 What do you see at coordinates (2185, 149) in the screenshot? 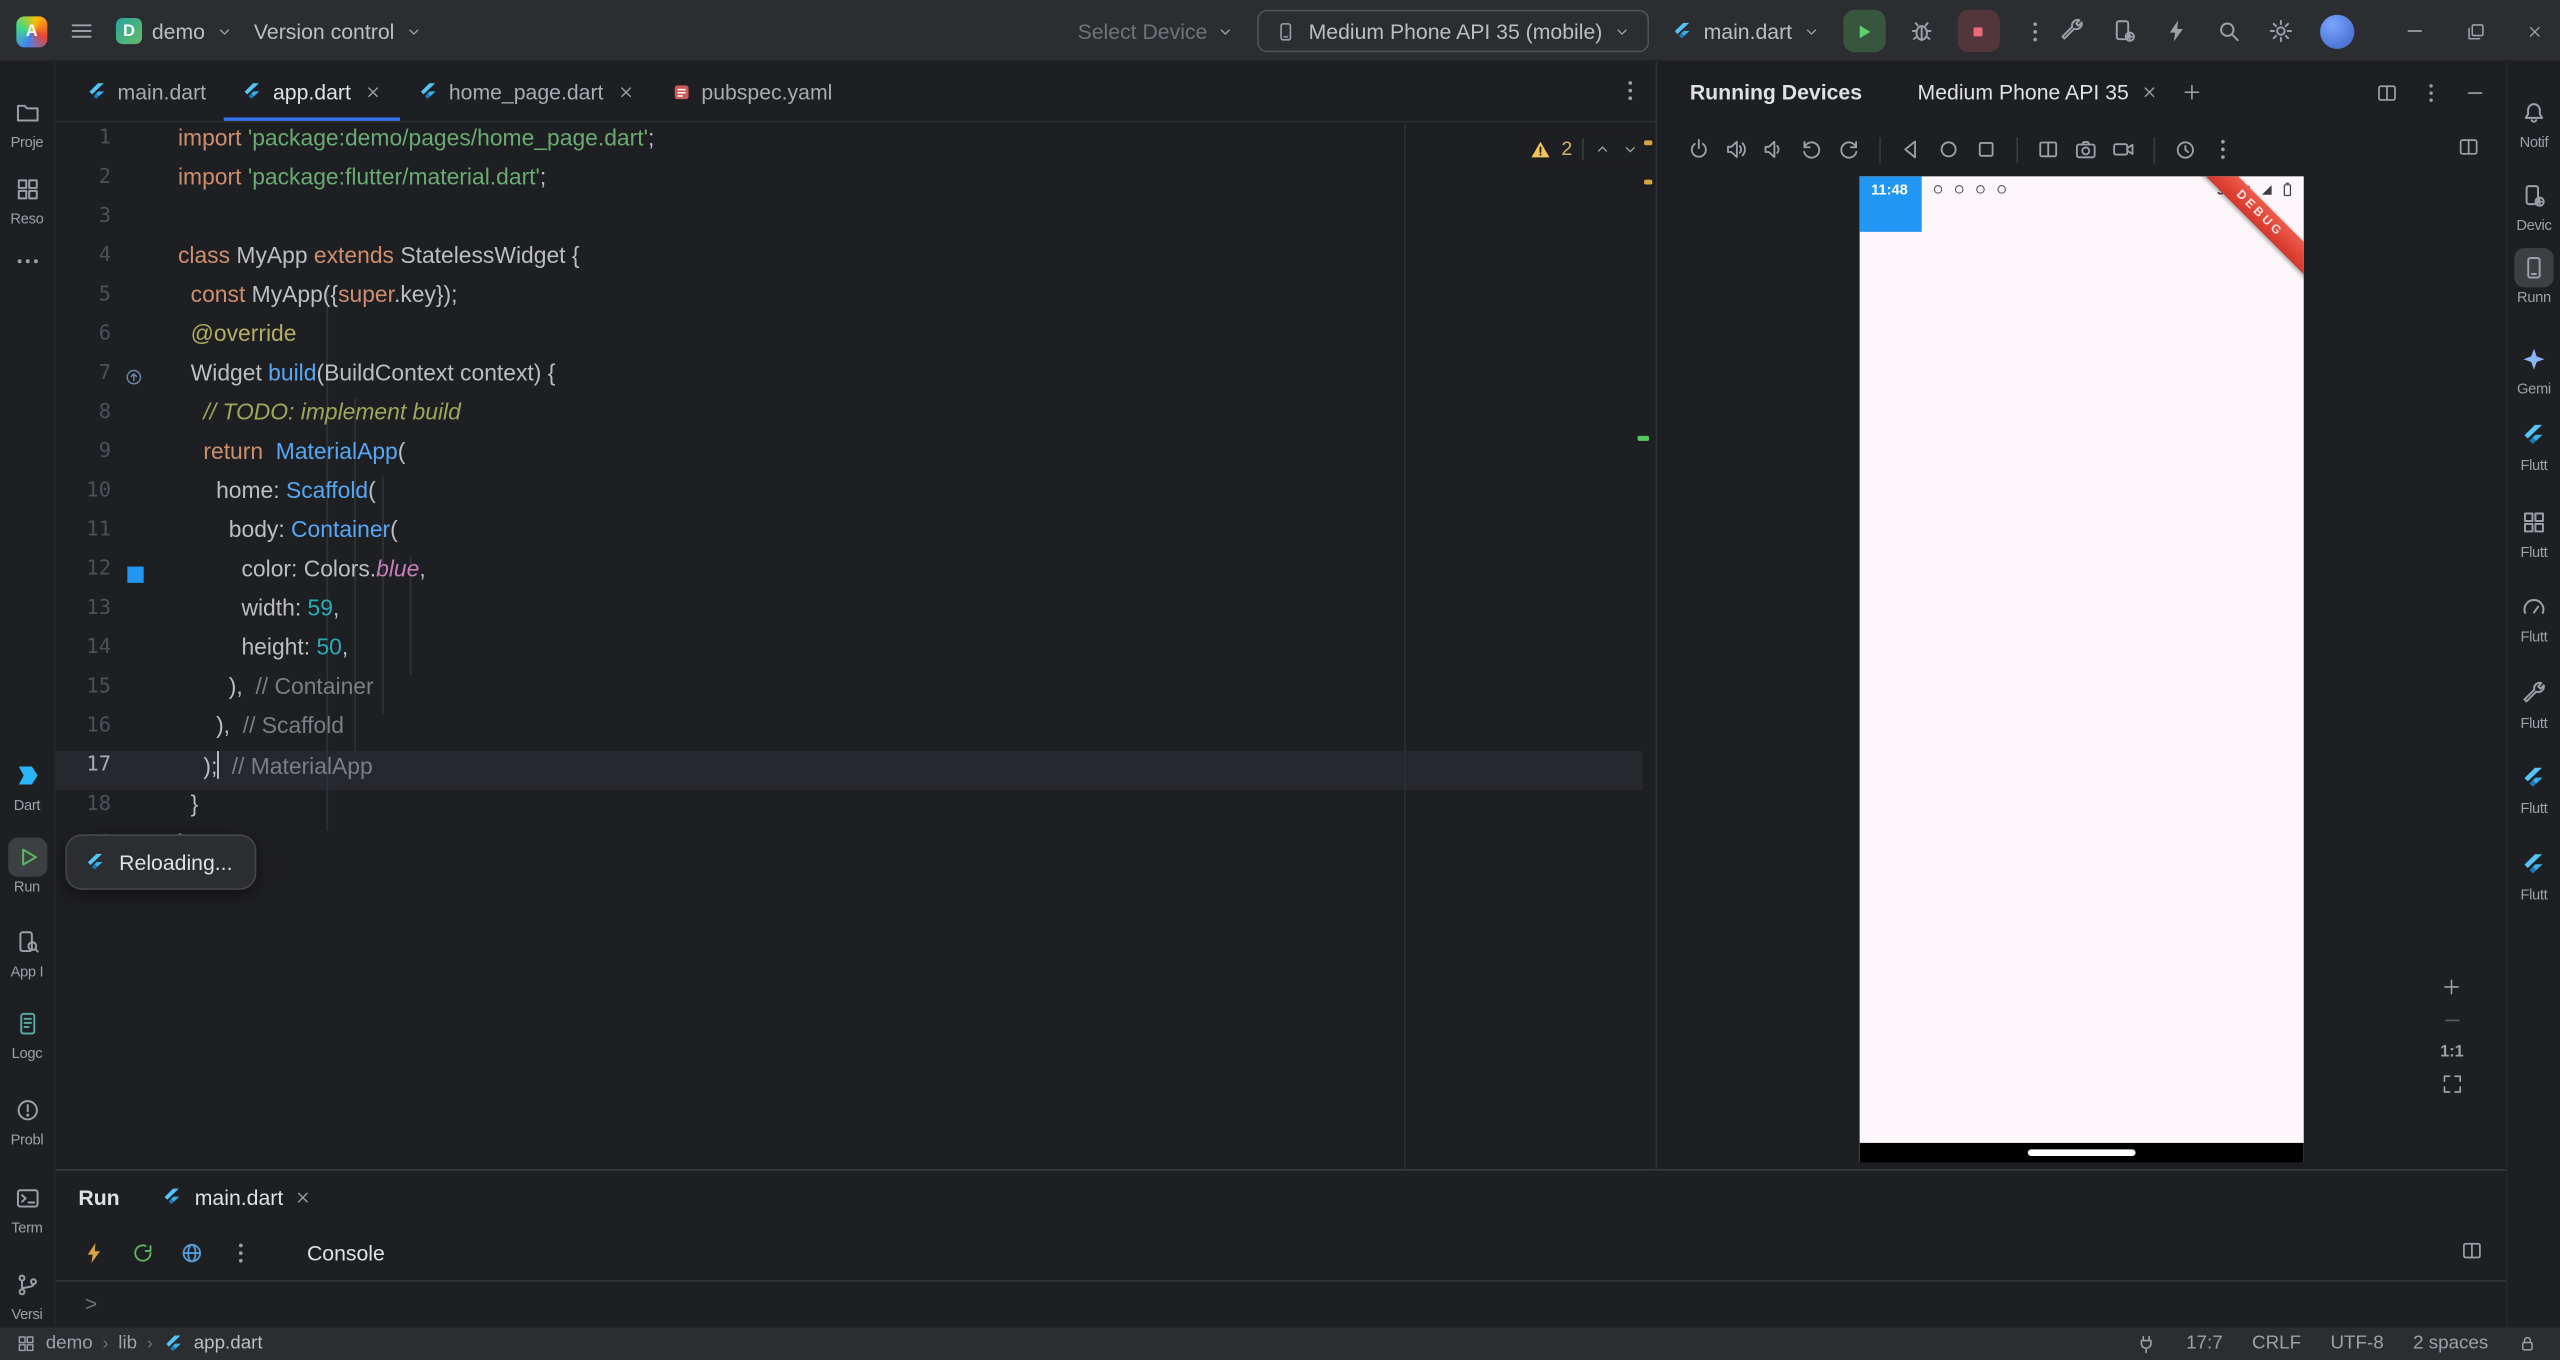
I see `snapshots-icon` at bounding box center [2185, 149].